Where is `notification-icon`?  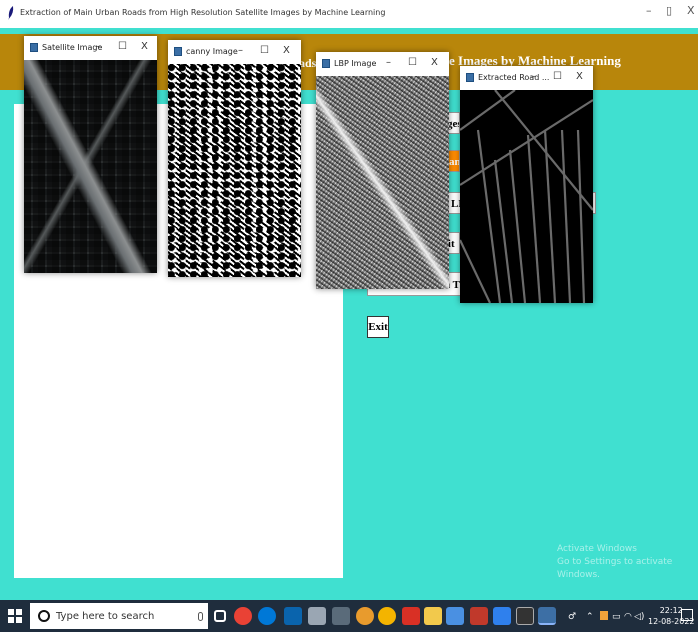 notification-icon is located at coordinates (687, 615).